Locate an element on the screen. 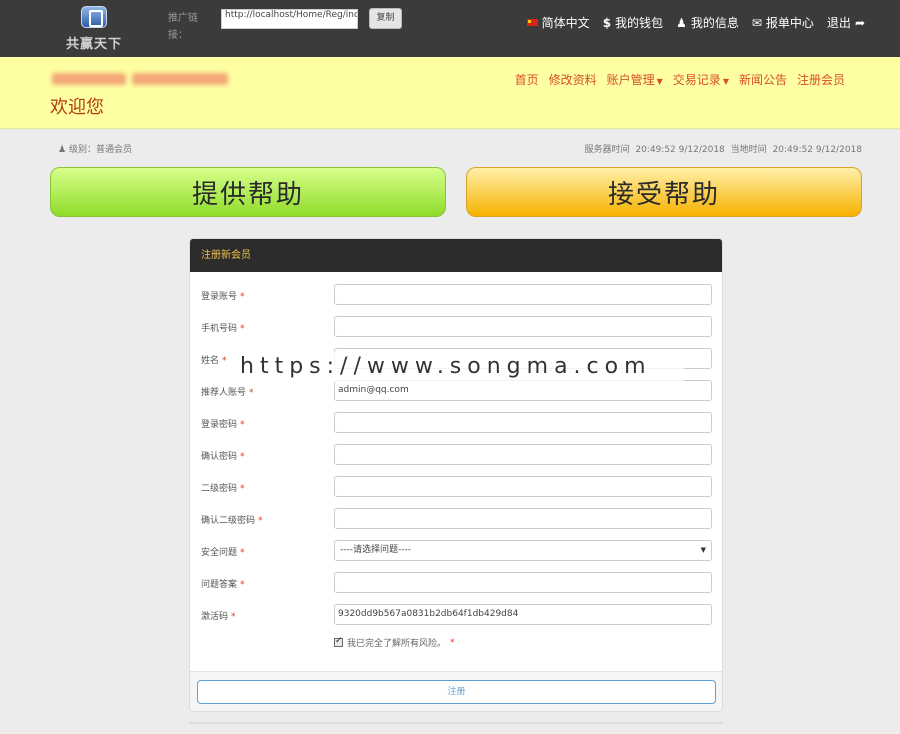  wallet-link: $ 我的钱包 is located at coordinates (633, 22).